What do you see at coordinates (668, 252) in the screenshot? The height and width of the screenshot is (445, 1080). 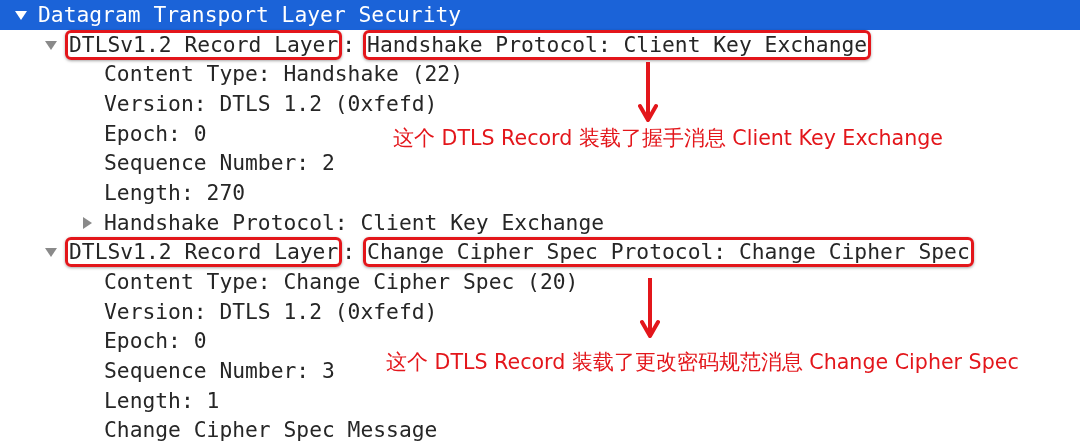 I see `highlighted-label: Change Cipher Spec Protocol: Change Cipher Spec` at bounding box center [668, 252].